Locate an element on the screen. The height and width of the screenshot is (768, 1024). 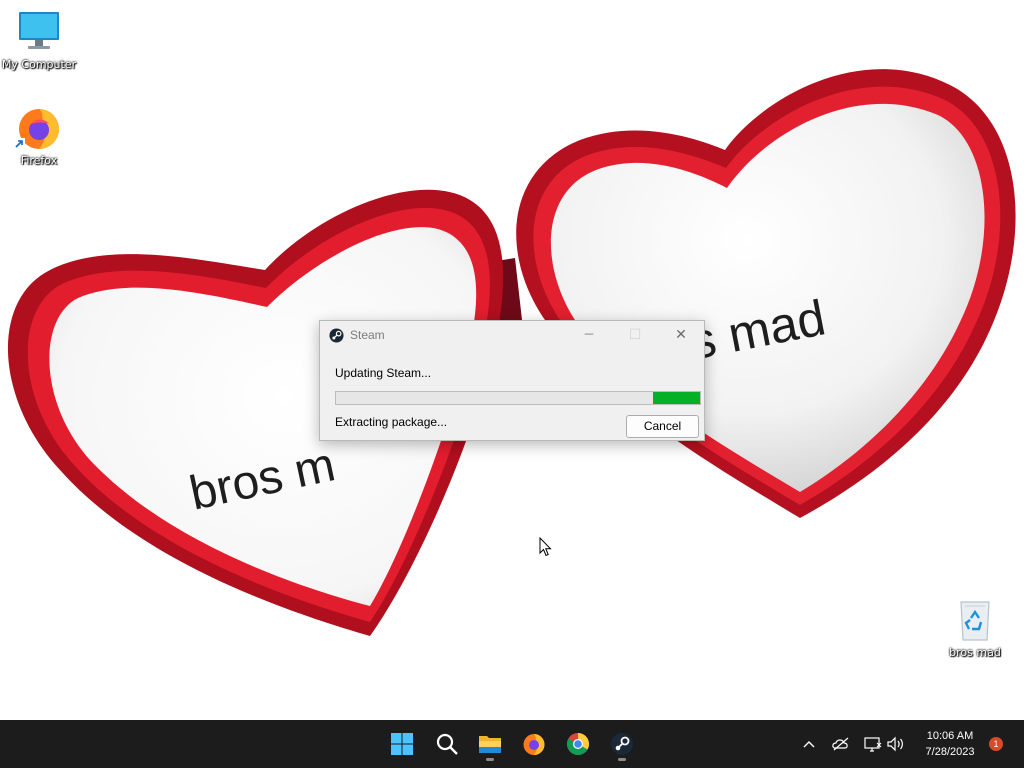
desktop-icon-firefox: Firefox is located at coordinates (39, 135).